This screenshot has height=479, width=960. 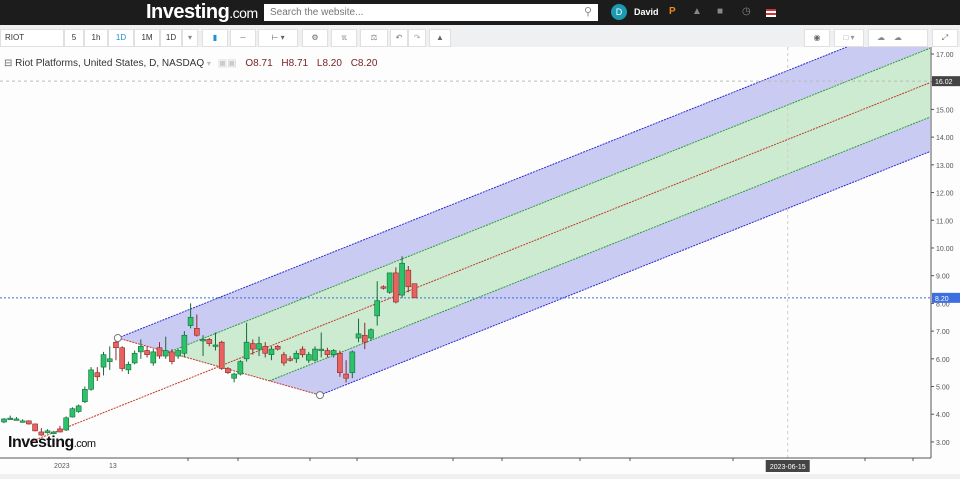 What do you see at coordinates (771, 13) in the screenshot?
I see `us-flag-icon` at bounding box center [771, 13].